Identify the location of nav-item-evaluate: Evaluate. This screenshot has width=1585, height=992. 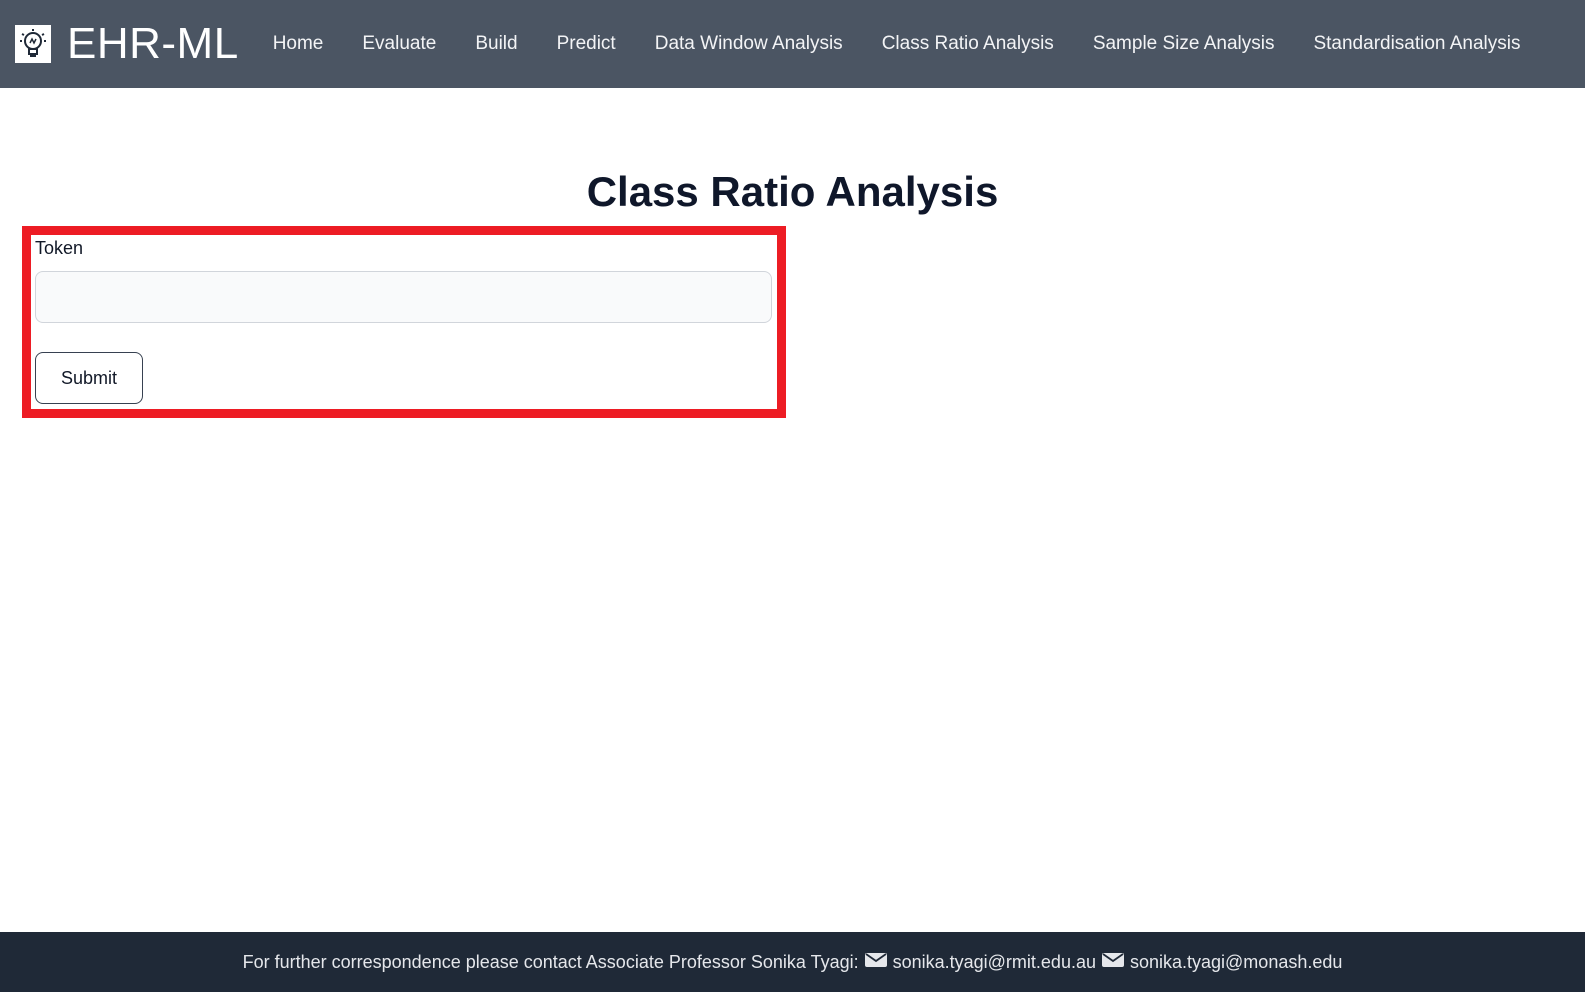
(399, 44).